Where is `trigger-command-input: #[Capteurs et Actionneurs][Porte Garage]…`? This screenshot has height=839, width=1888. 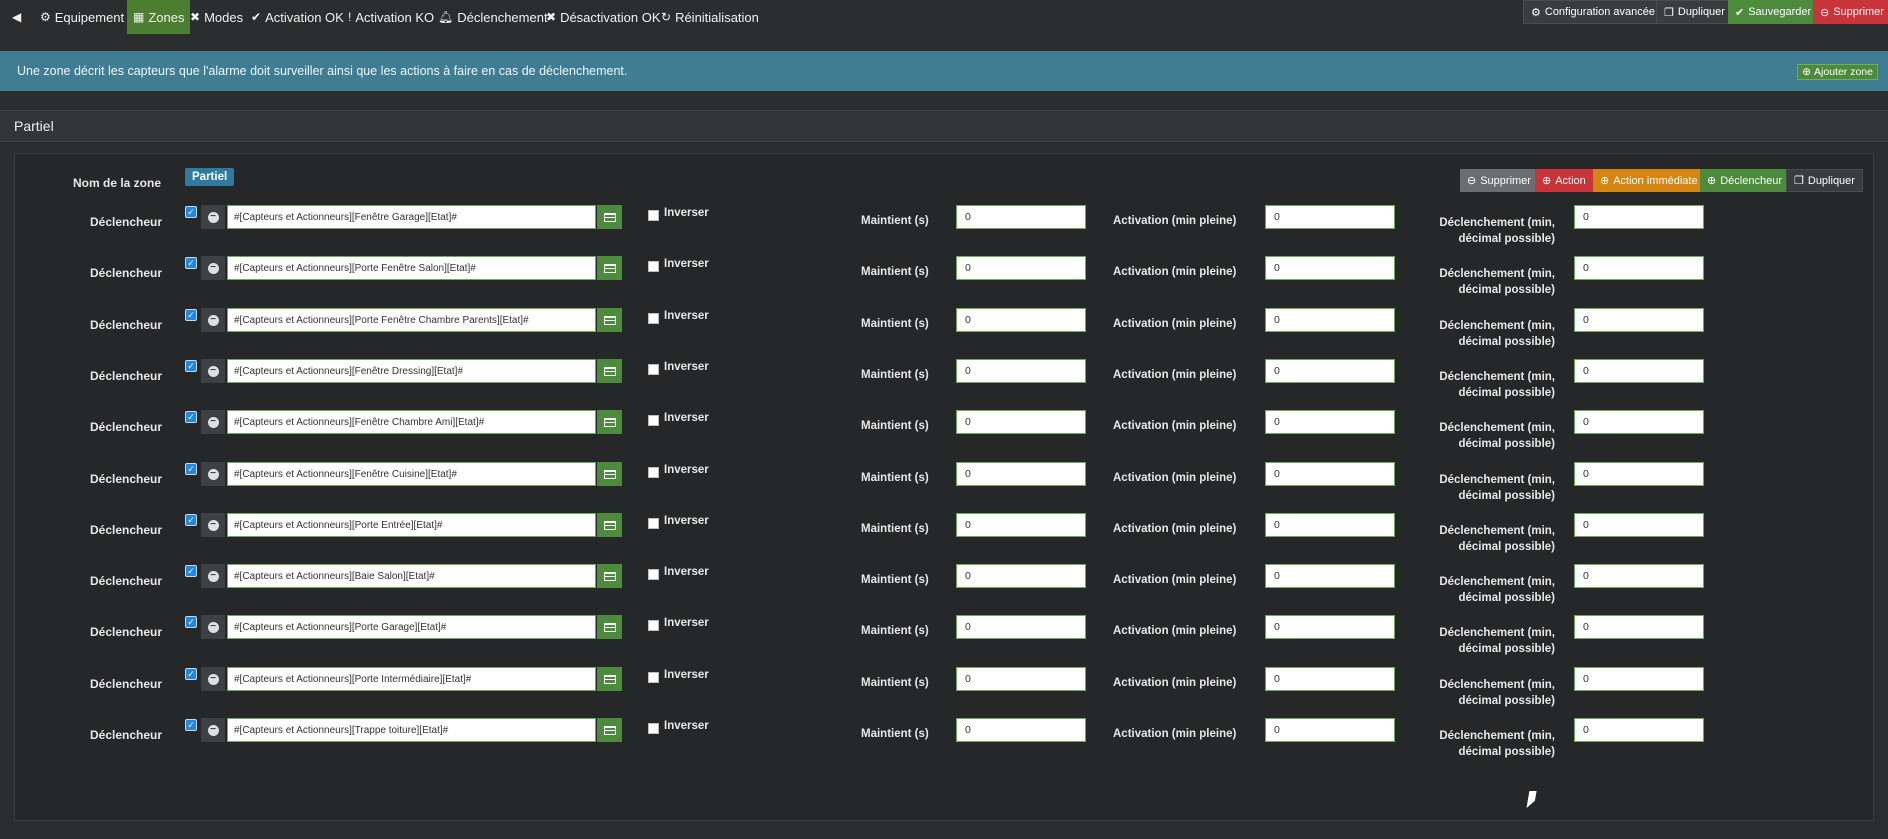 trigger-command-input: #[Capteurs et Actionneurs][Porte Garage]… is located at coordinates (411, 627).